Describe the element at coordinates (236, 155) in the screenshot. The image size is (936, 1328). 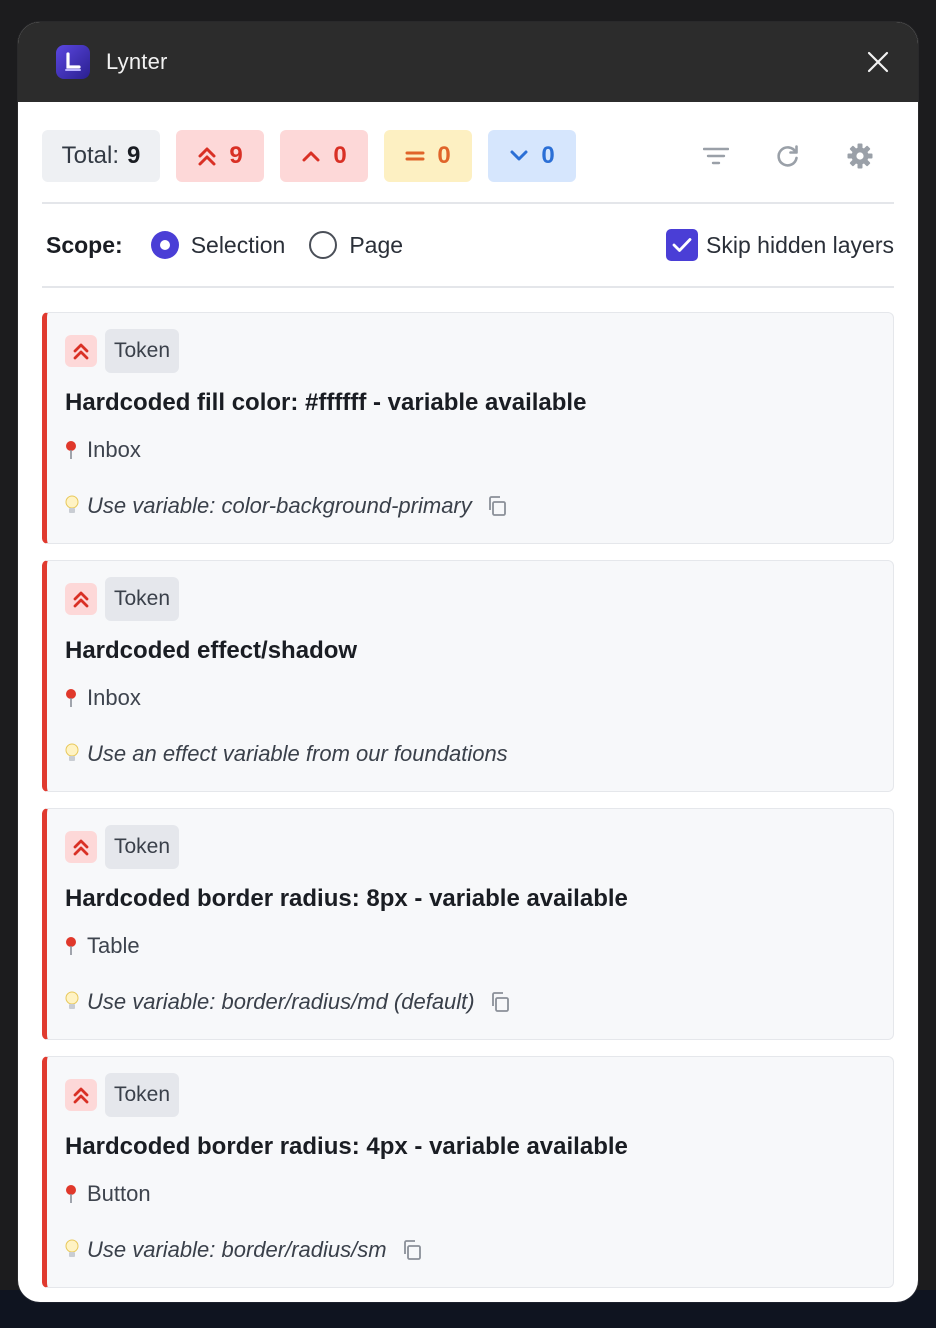
I see `critical-count: 9` at that location.